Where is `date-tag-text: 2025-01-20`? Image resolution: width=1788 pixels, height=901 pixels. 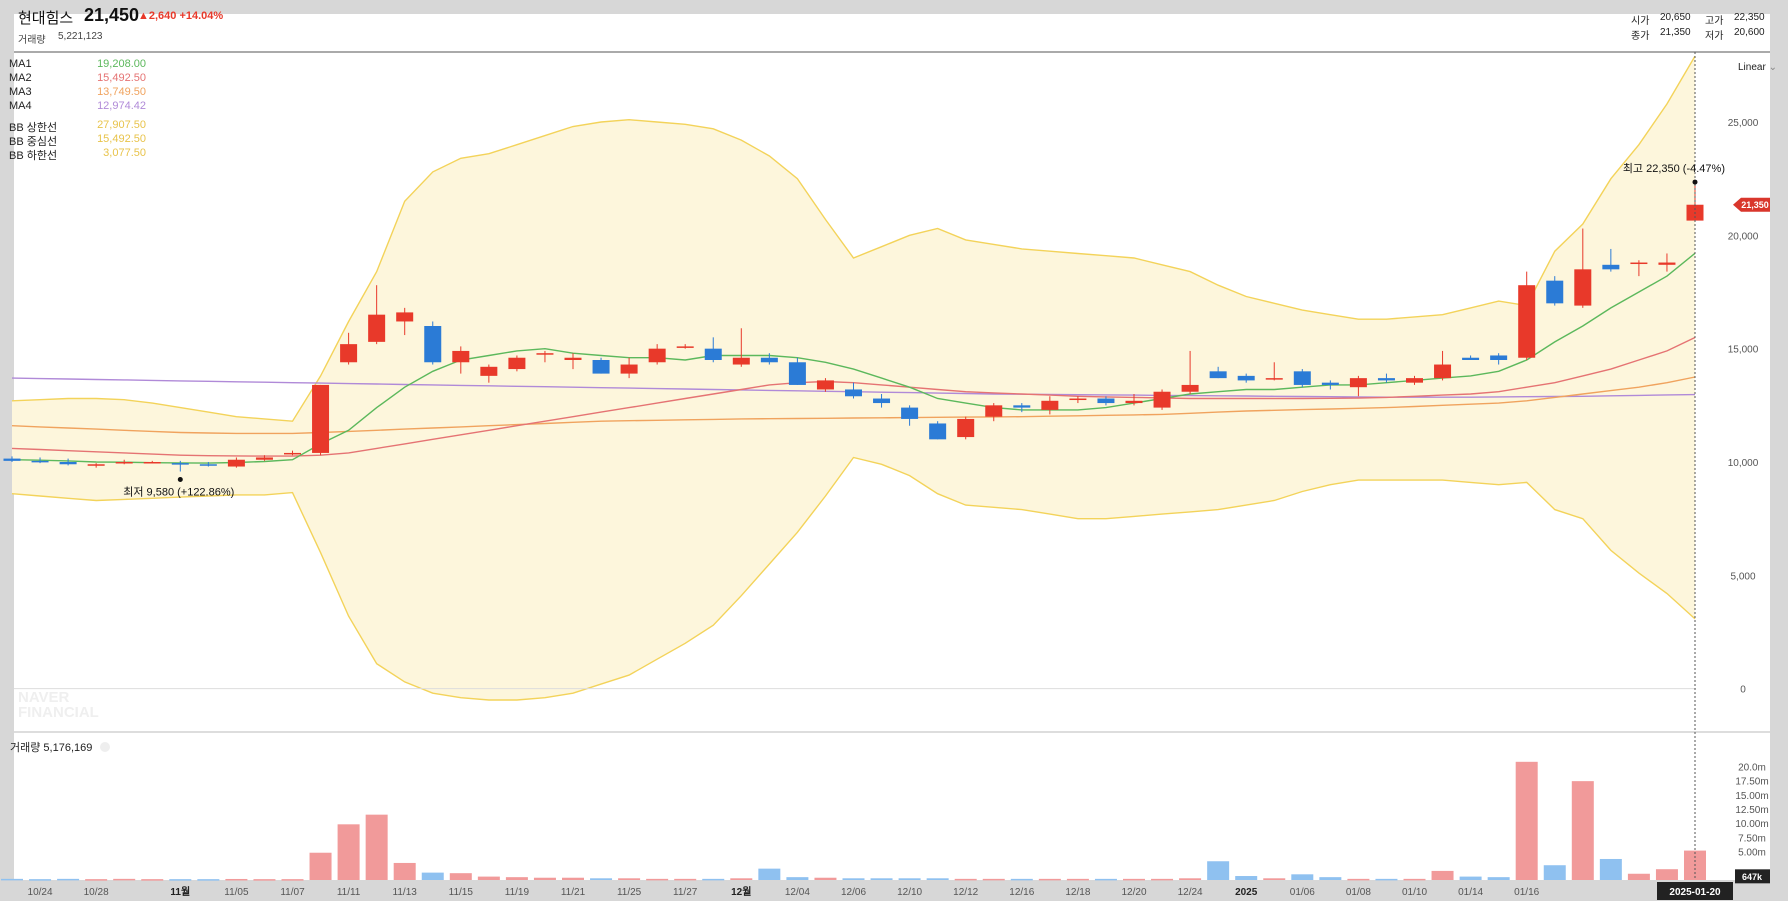 date-tag-text: 2025-01-20 is located at coordinates (1695, 892).